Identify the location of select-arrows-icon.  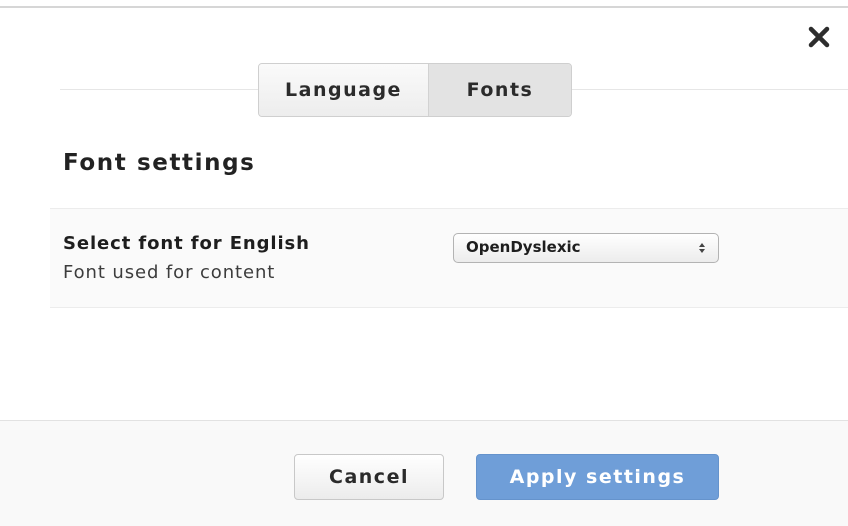
(702, 248).